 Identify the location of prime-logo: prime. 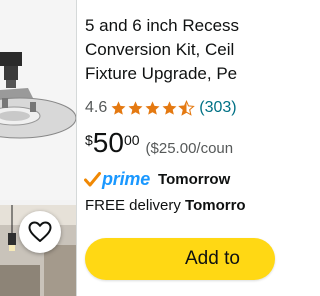
(126, 179).